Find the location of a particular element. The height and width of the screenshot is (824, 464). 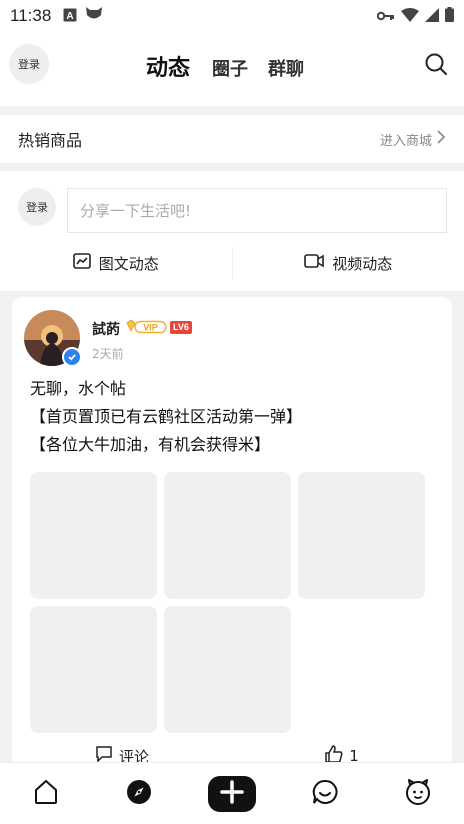

post-time: 2天前 is located at coordinates (108, 354).